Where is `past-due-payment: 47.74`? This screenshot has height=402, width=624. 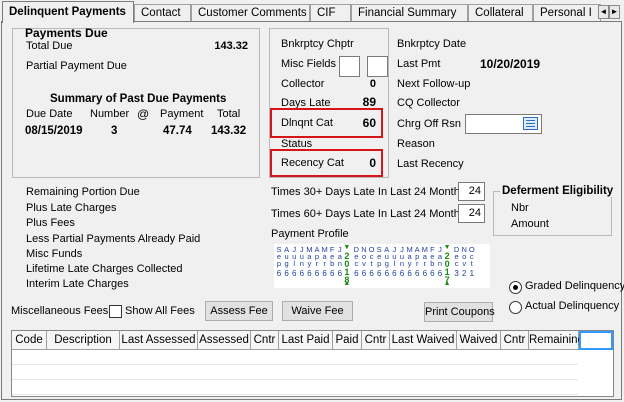
past-due-payment: 47.74 is located at coordinates (177, 131).